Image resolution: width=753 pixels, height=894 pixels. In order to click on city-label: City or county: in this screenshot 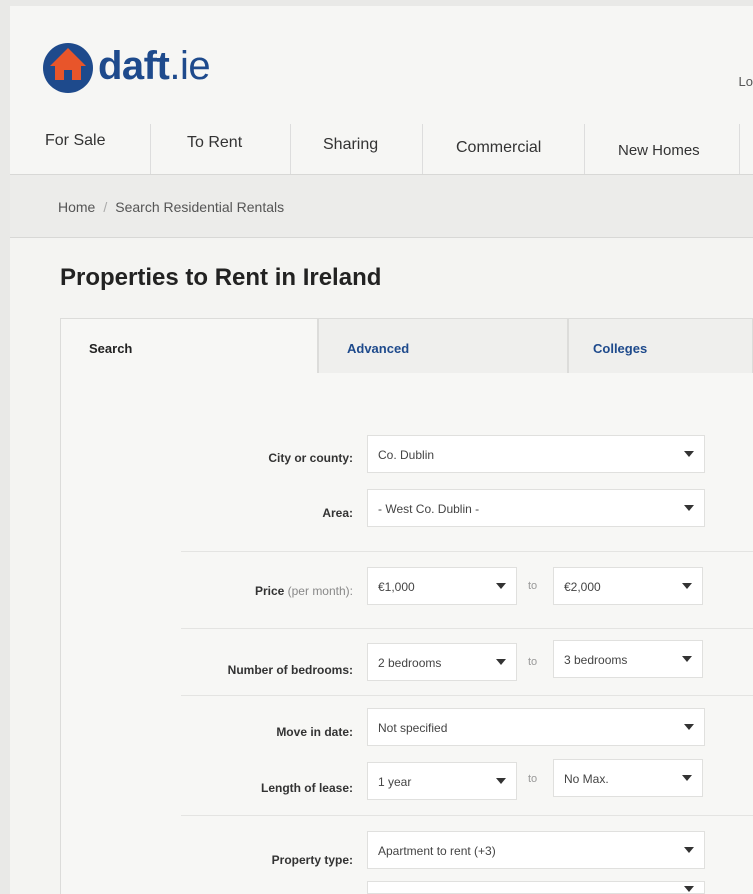, I will do `click(310, 458)`.